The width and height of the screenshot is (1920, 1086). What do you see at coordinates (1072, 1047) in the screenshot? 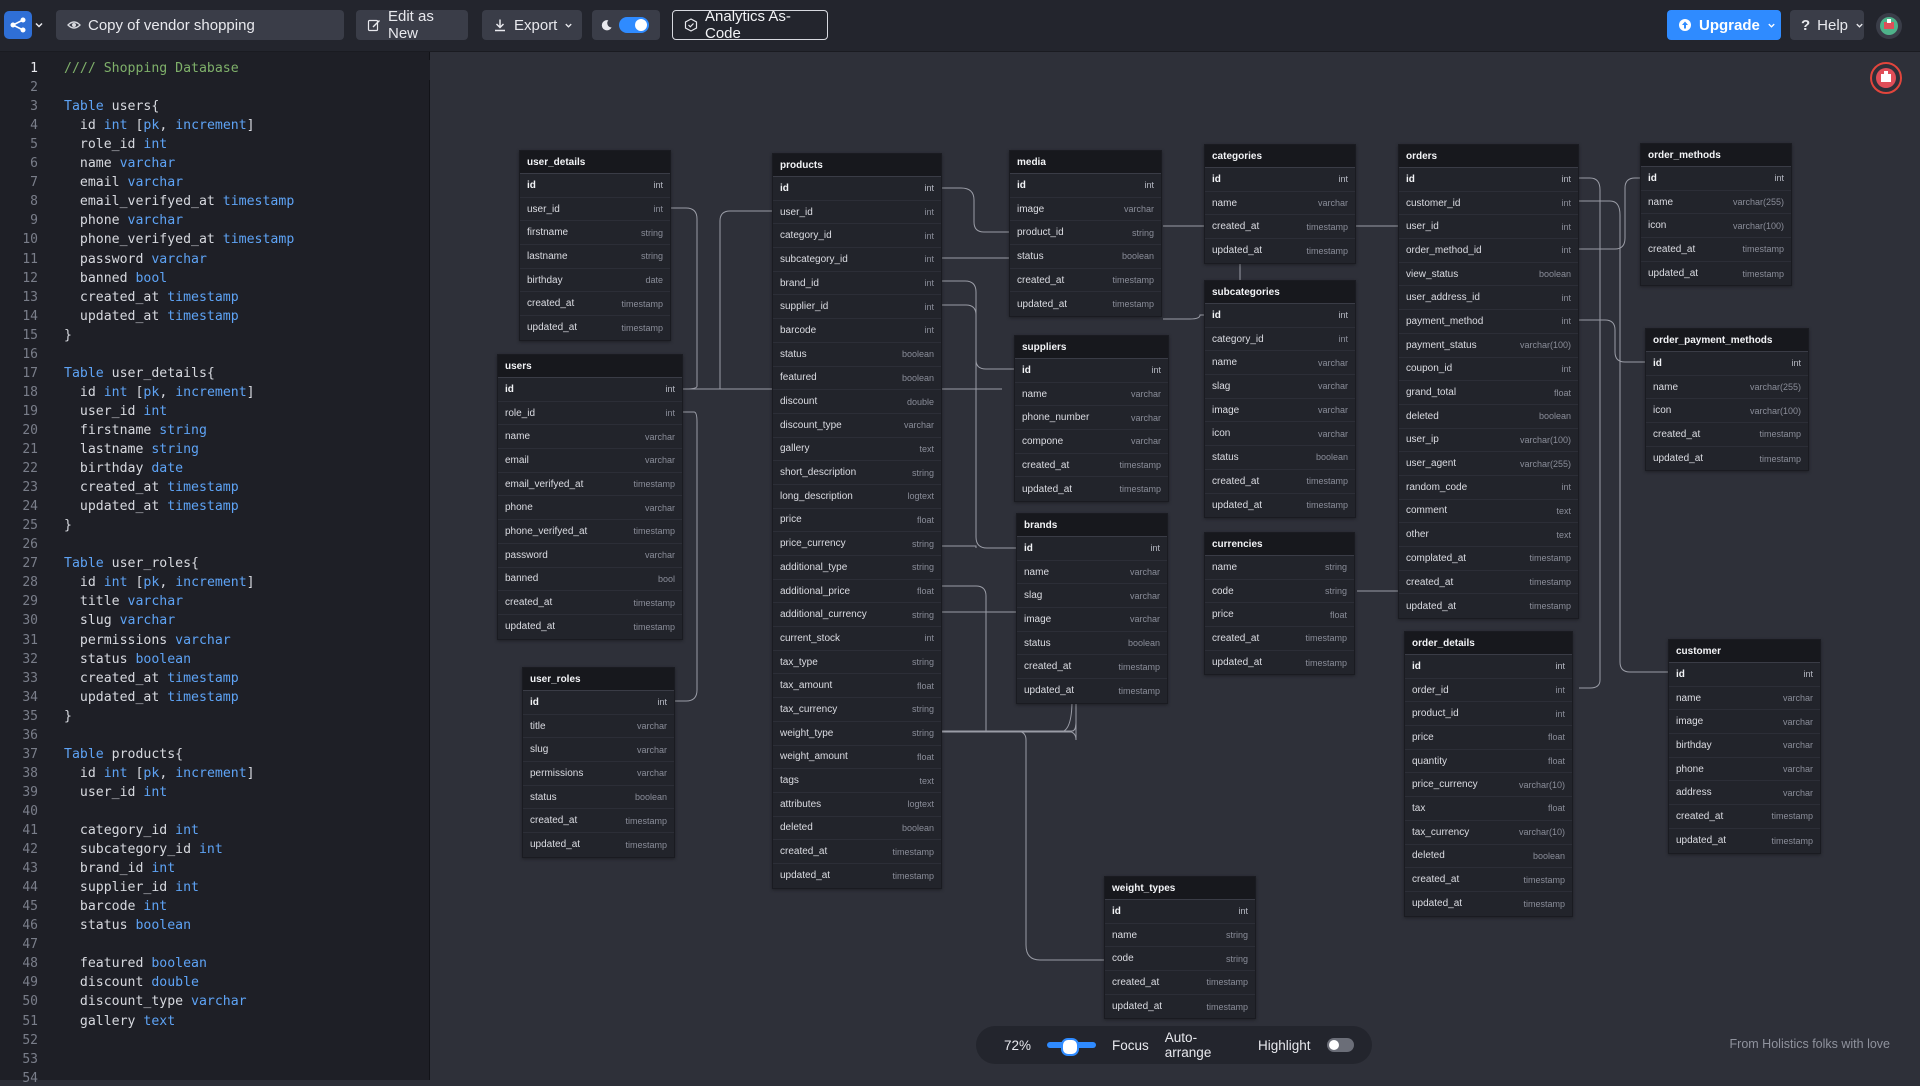
I see `zoom-slider` at bounding box center [1072, 1047].